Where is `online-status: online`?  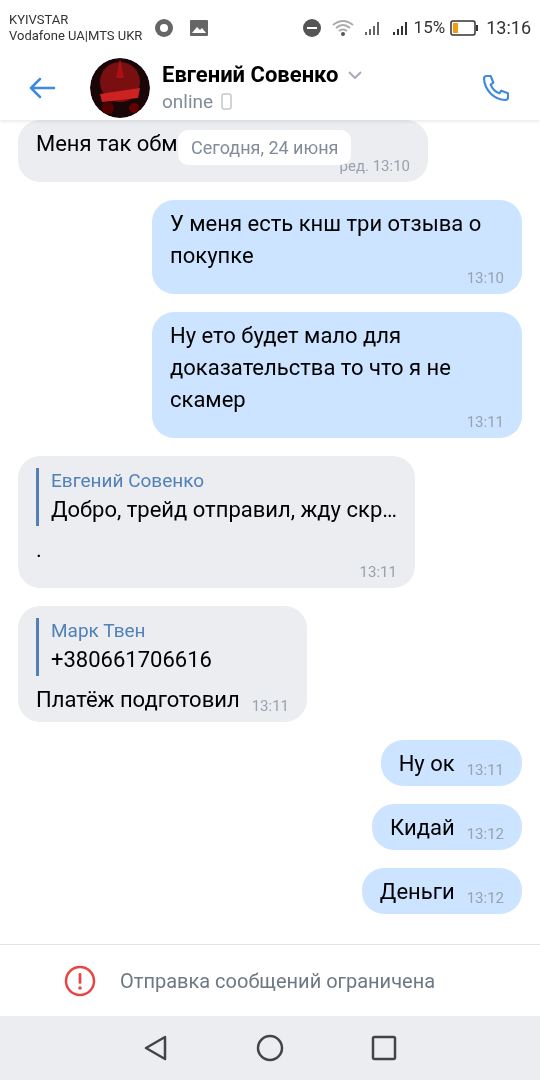 online-status: online is located at coordinates (188, 101).